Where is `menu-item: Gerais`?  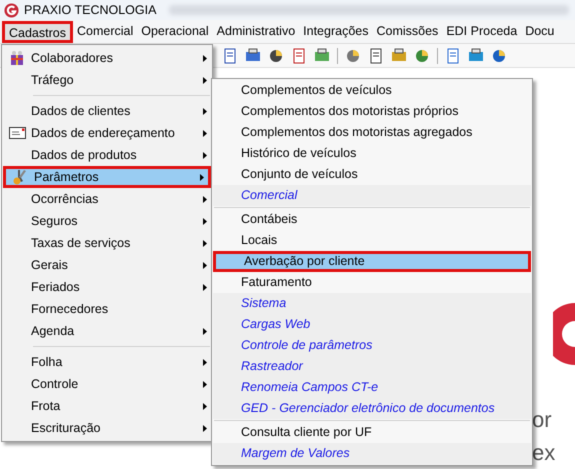
menu-item: Gerais is located at coordinates (107, 265).